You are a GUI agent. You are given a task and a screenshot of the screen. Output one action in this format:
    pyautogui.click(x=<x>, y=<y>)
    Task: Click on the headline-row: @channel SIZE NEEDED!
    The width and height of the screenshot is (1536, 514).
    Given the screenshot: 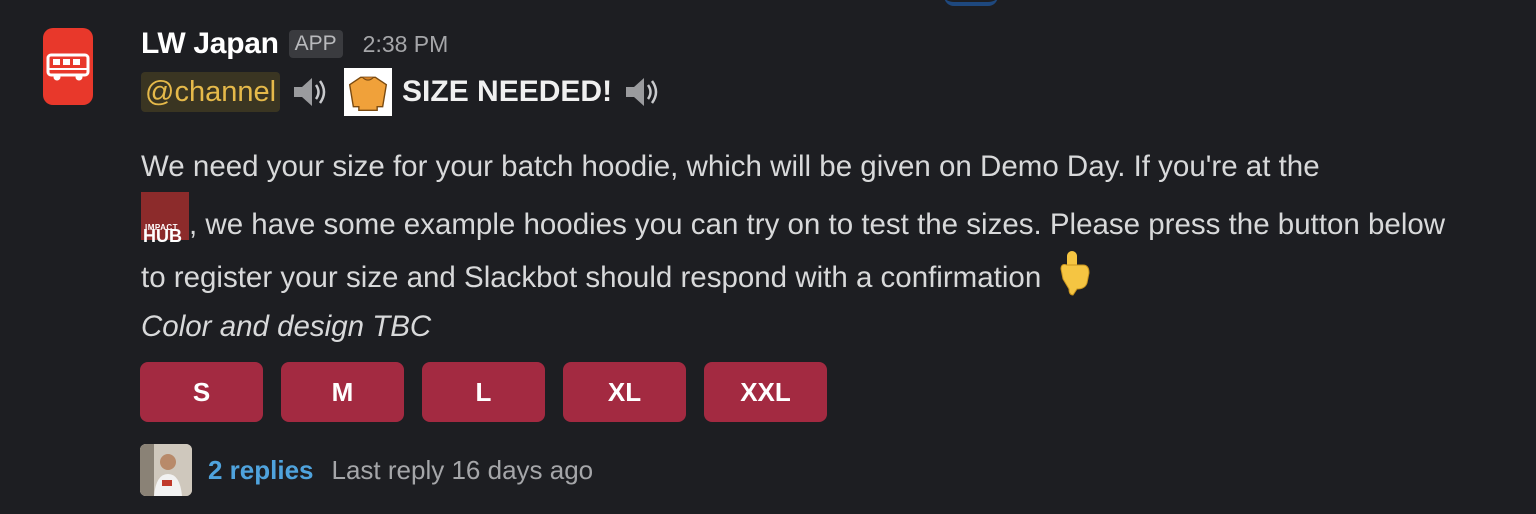 What is the action you would take?
    pyautogui.click(x=403, y=92)
    